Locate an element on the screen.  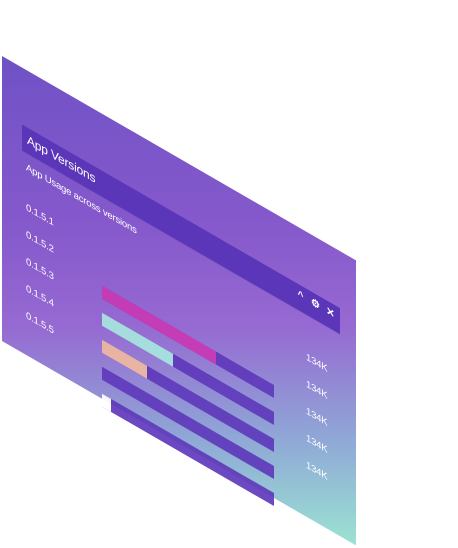
gear-icon: ⚙ is located at coordinates (315, 304).